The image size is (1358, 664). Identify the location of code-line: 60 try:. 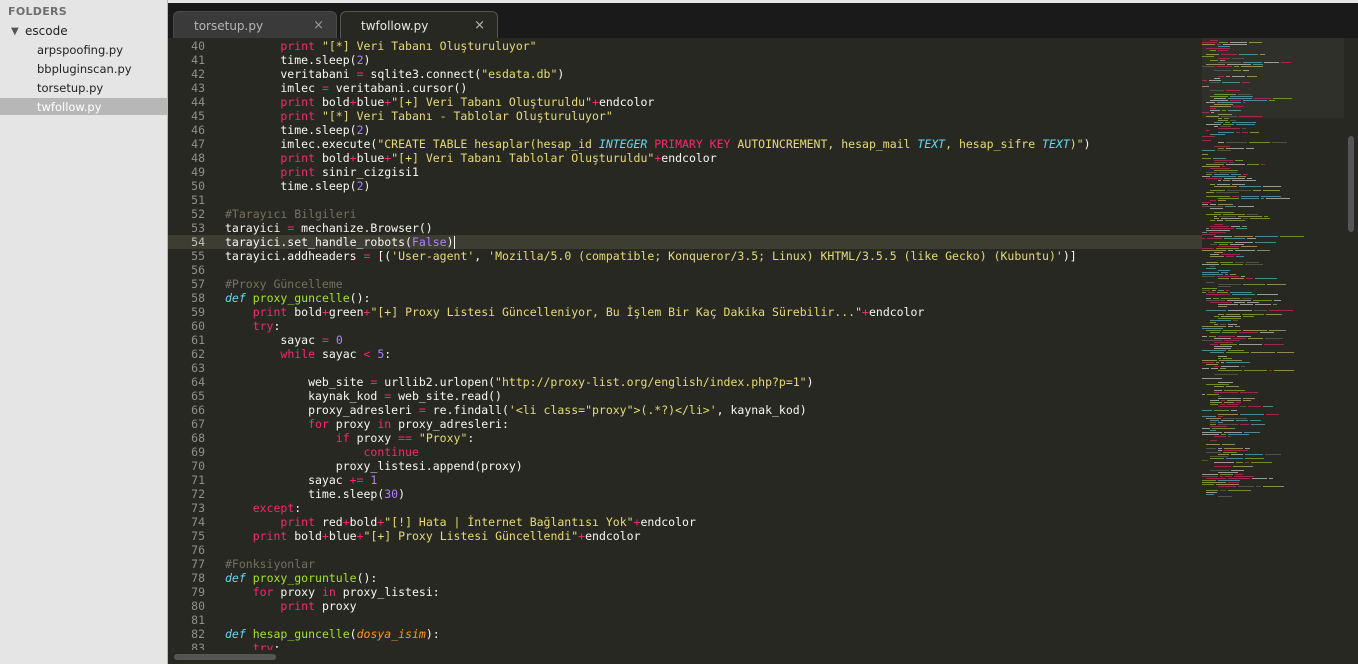
(685, 326).